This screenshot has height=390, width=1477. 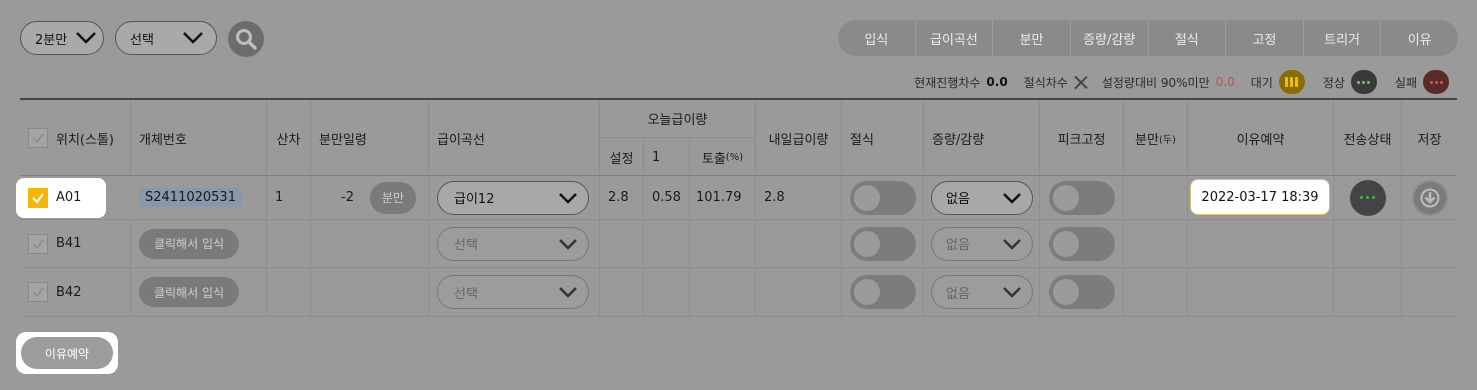 I want to click on tab-weaning: 이유, so click(x=1419, y=38).